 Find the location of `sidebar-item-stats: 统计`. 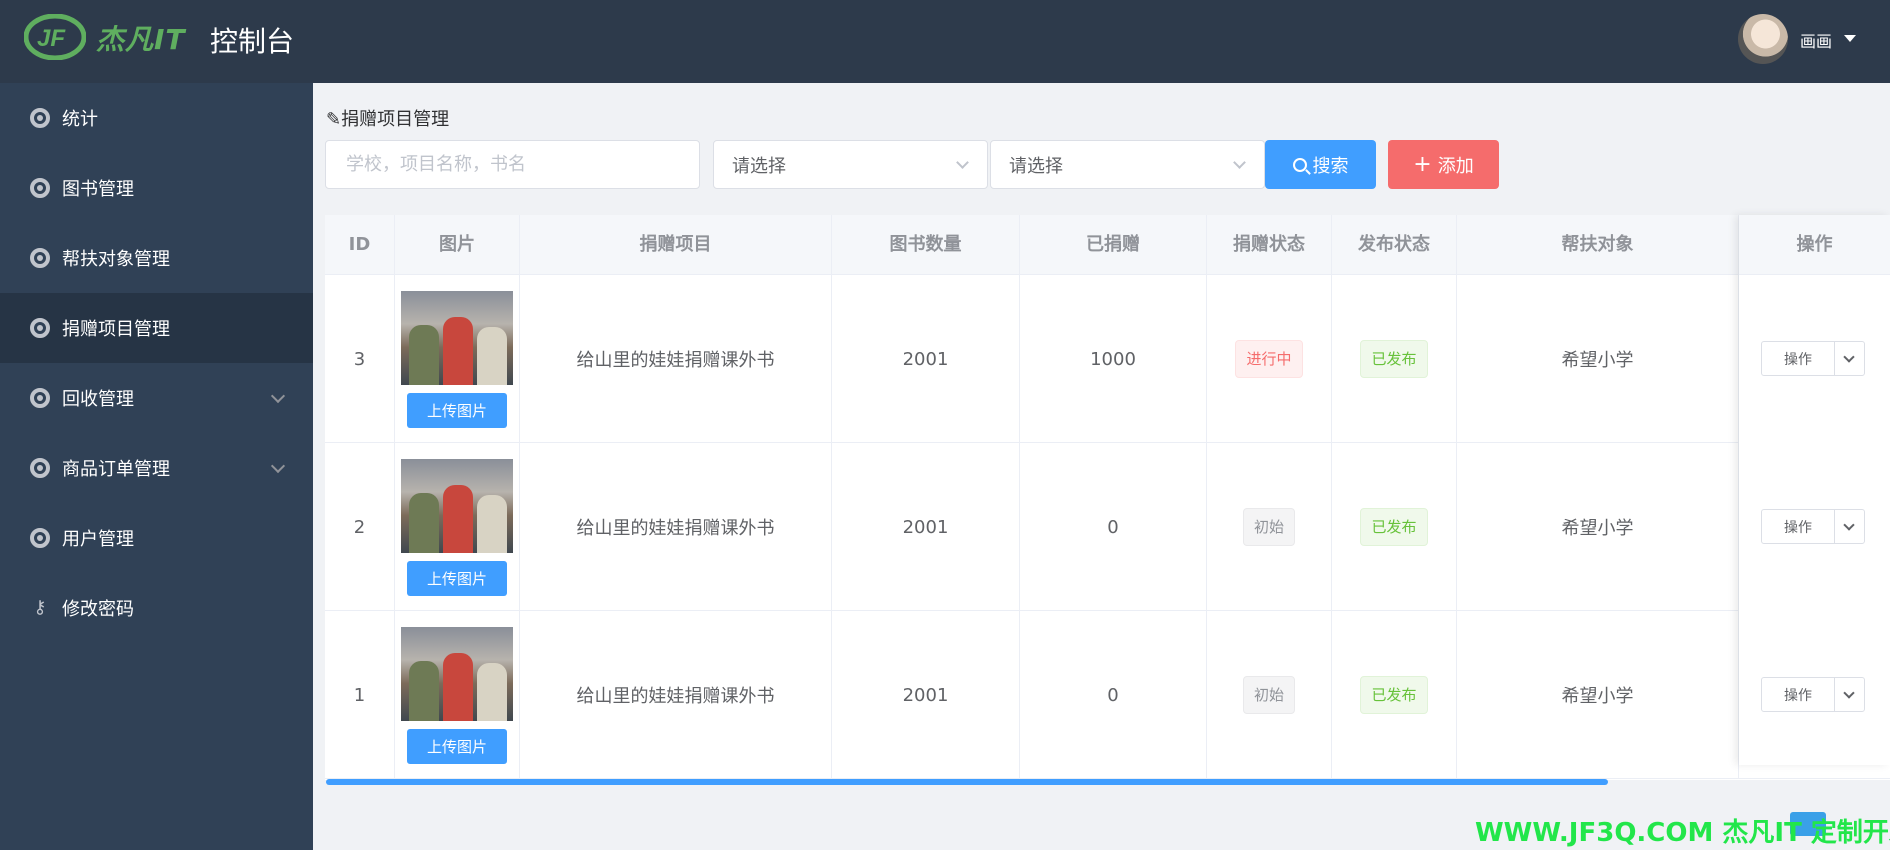

sidebar-item-stats: 统计 is located at coordinates (156, 118).